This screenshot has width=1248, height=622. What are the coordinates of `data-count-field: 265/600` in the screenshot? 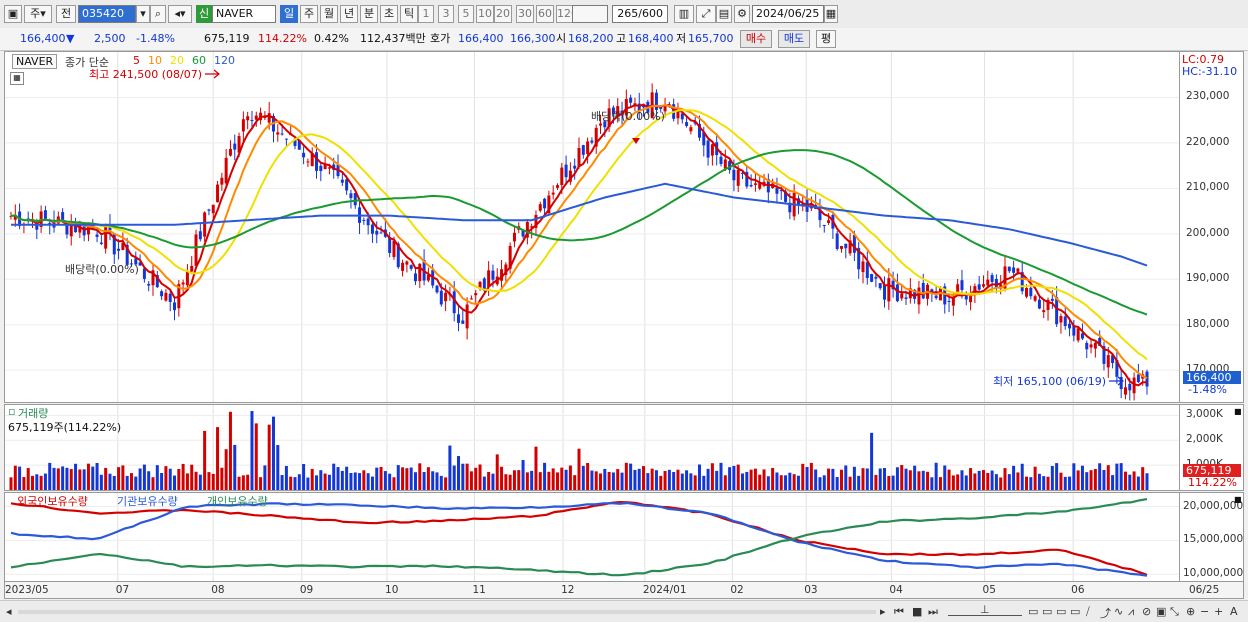 It's located at (640, 14).